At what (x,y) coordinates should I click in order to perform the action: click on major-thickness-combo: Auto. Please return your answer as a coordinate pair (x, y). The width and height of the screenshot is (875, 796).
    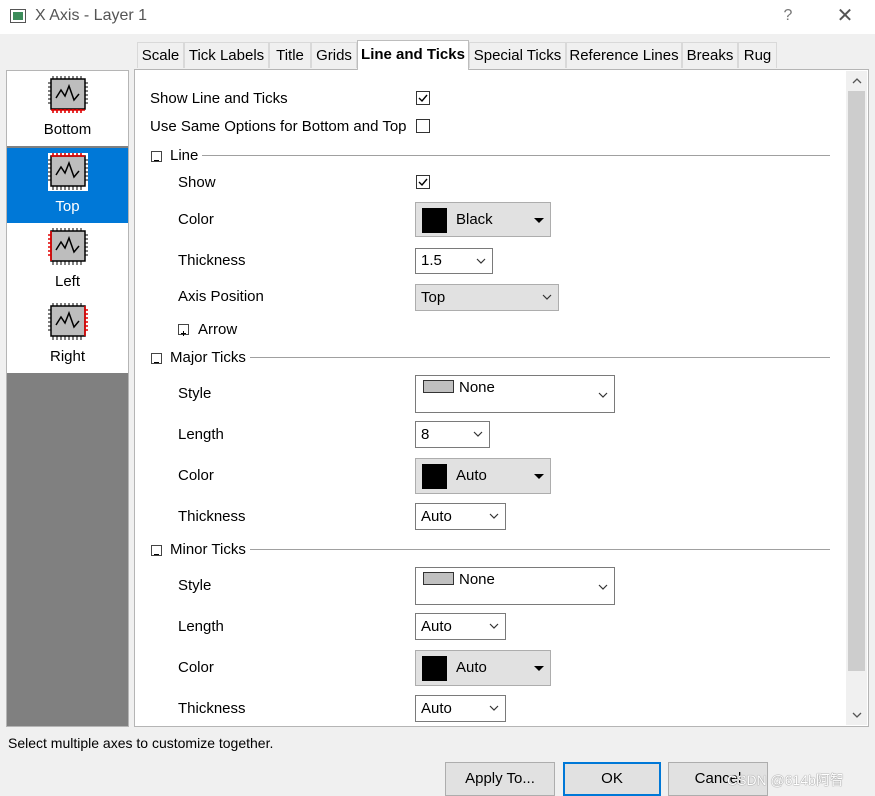
    Looking at the image, I should click on (460, 516).